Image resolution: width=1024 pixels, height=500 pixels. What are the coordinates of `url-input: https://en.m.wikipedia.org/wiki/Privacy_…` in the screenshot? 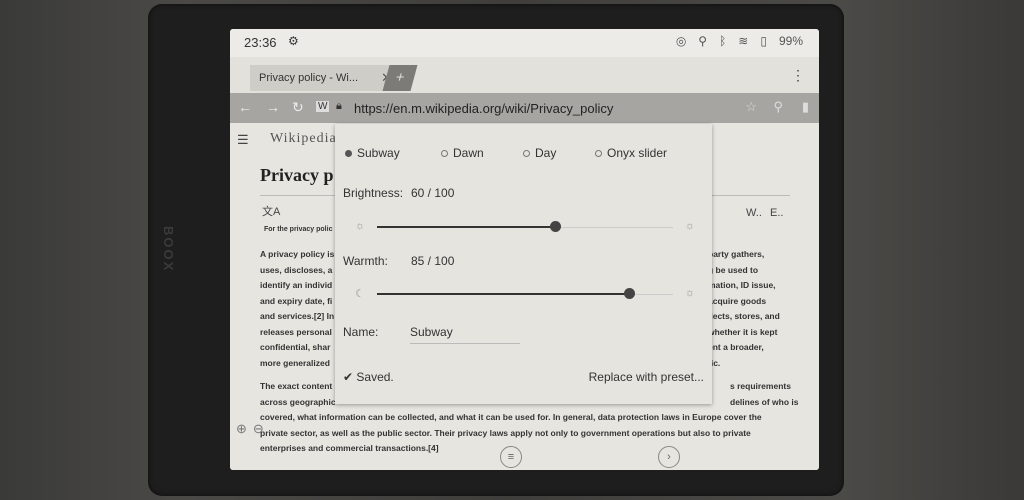 It's located at (483, 108).